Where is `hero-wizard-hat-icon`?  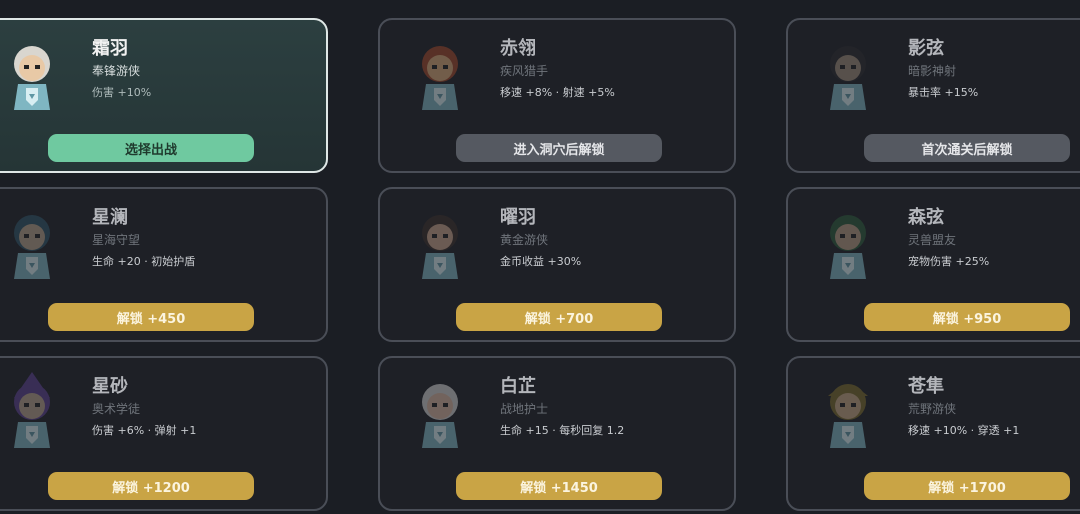
hero-wizard-hat-icon is located at coordinates (33, 412).